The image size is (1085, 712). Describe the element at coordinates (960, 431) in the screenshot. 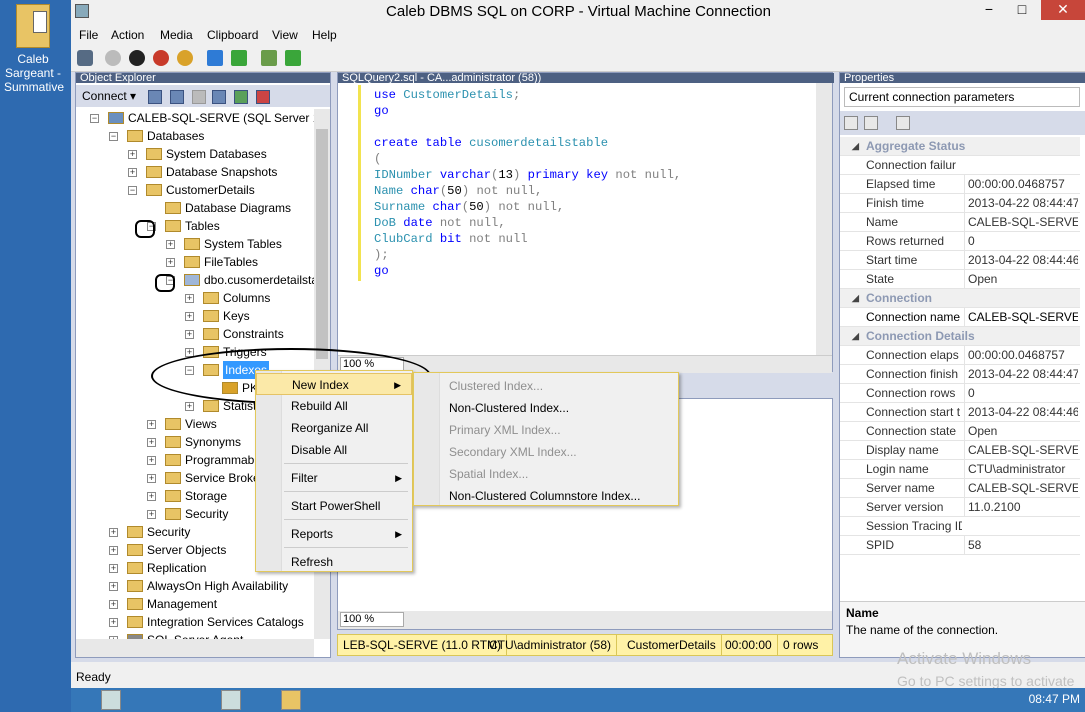

I see `property-row: Connection state Open` at that location.